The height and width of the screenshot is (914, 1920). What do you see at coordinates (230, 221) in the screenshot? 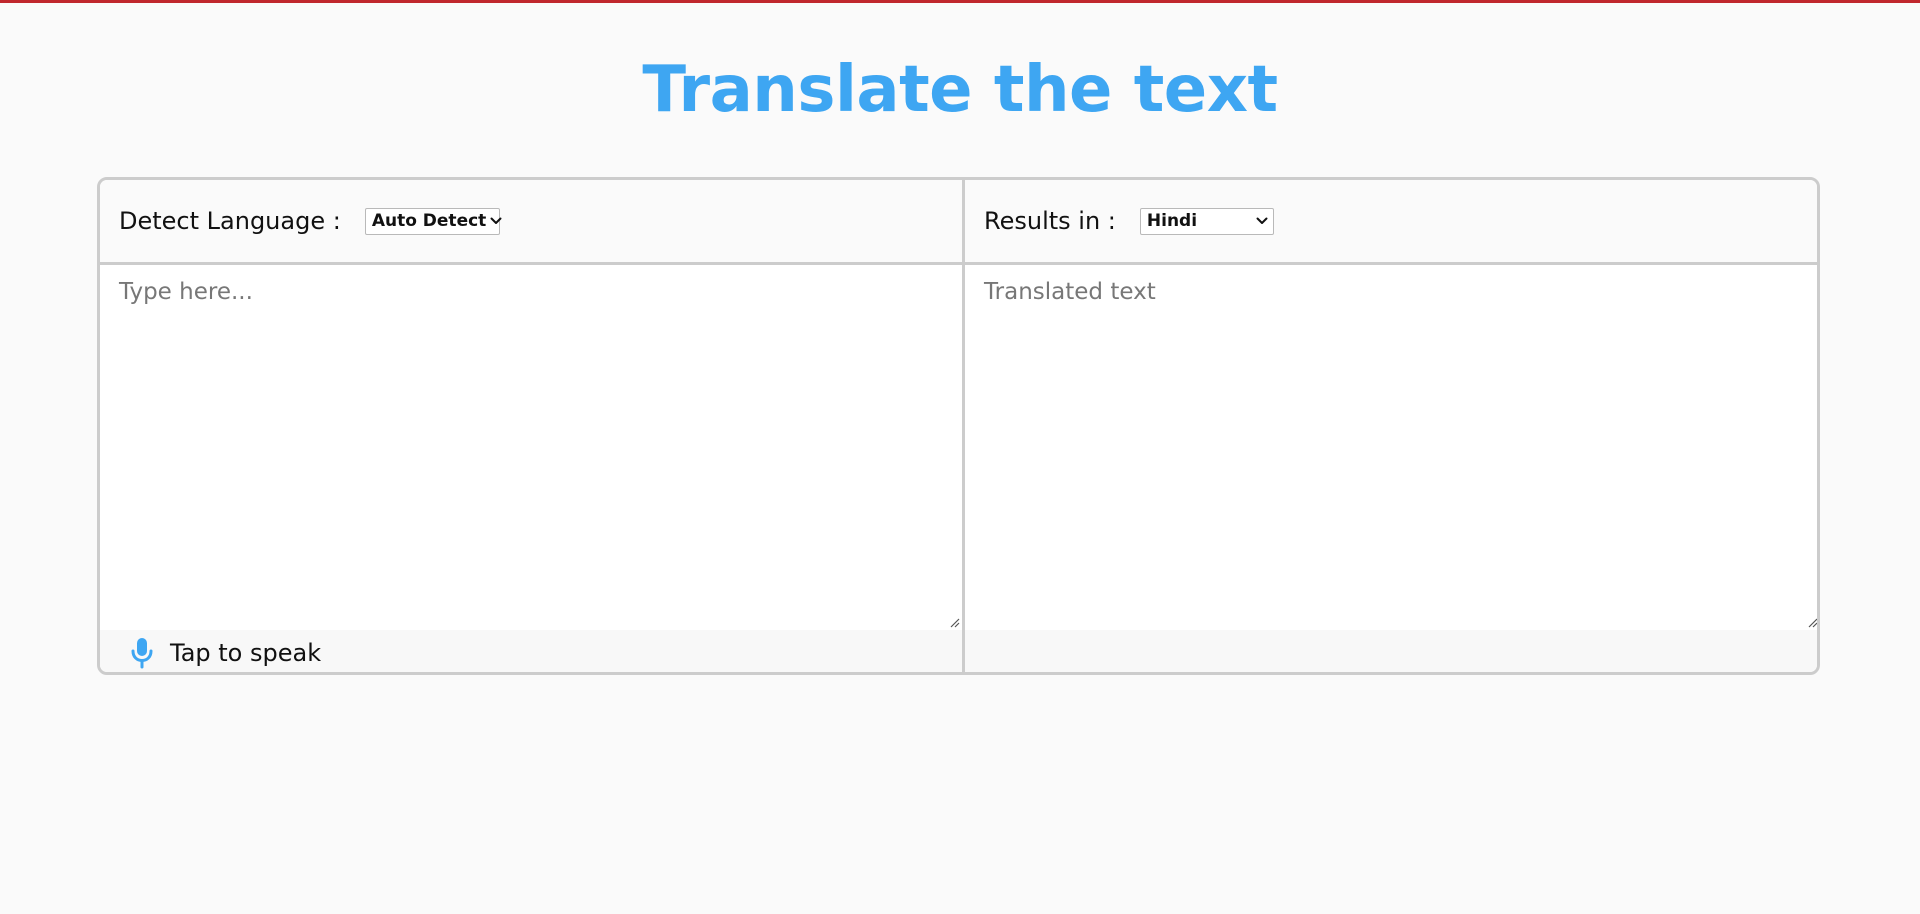
I see `detect-language-label: Detect Language :` at bounding box center [230, 221].